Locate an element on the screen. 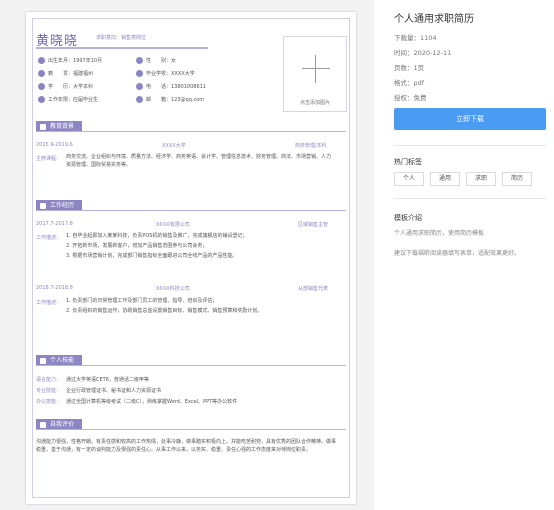 This screenshot has width=554, height=510. phone-icon is located at coordinates (139, 86).